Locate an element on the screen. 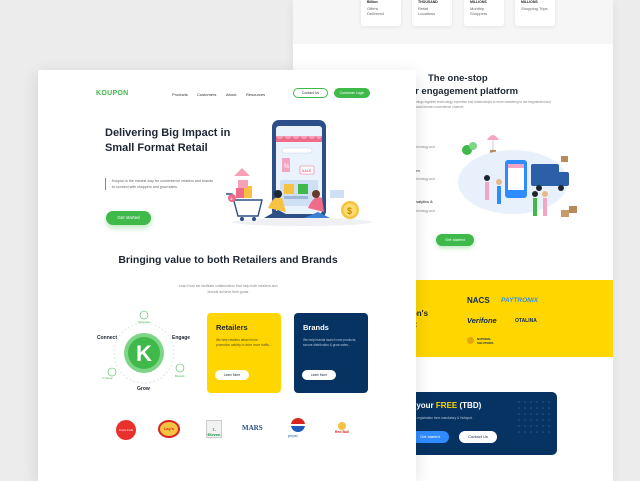 This screenshot has width=640, height=481. logo-coca-cola: Coca-Cola is located at coordinates (126, 430).